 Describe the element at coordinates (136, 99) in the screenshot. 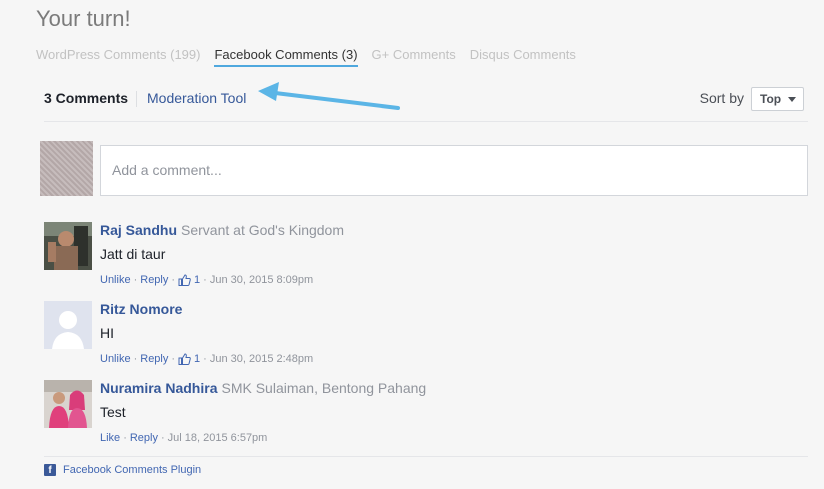

I see `header-divider` at that location.